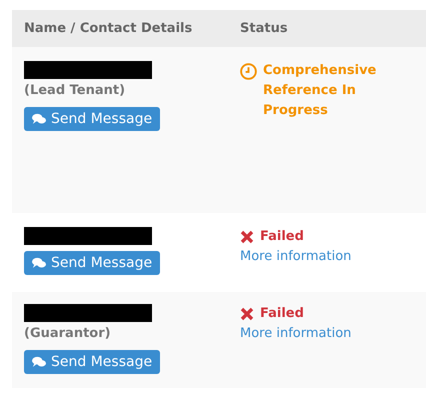 Image resolution: width=426 pixels, height=400 pixels. I want to click on role-label: (Lead Tenant), so click(75, 91).